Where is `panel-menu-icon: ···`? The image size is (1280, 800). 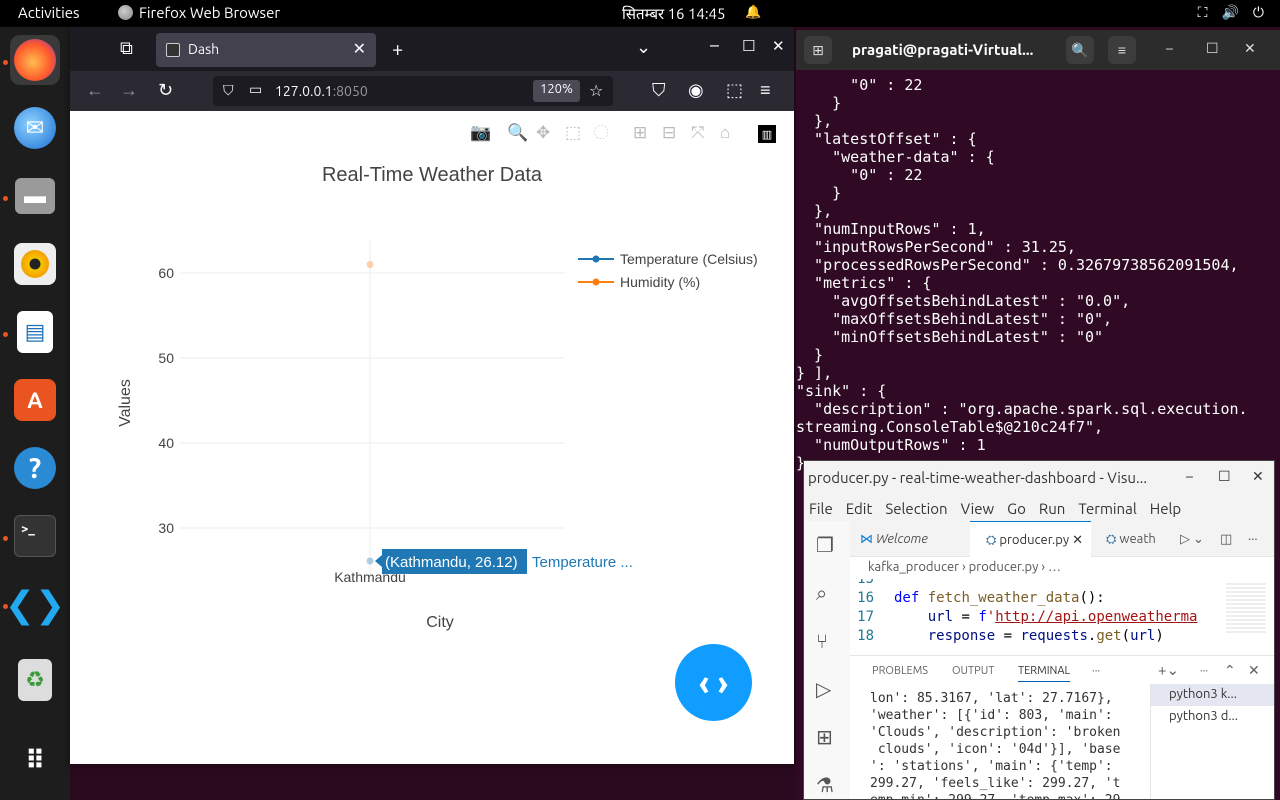
panel-menu-icon: ··· is located at coordinates (1204, 671).